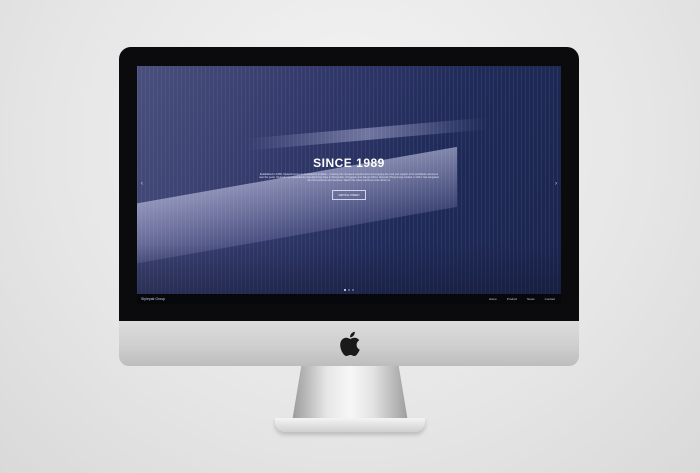 The image size is (700, 473). I want to click on nav-item-news: News, so click(531, 299).